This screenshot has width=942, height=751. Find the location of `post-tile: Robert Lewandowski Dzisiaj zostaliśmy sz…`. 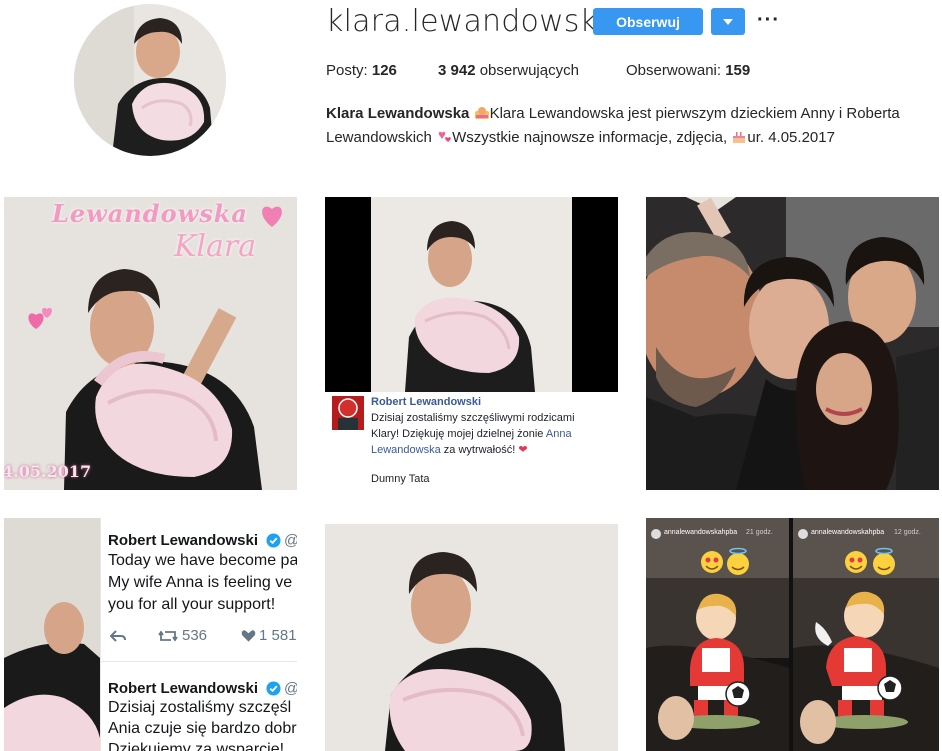

post-tile: Robert Lewandowski Dzisiaj zostaliśmy sz… is located at coordinates (471, 343).